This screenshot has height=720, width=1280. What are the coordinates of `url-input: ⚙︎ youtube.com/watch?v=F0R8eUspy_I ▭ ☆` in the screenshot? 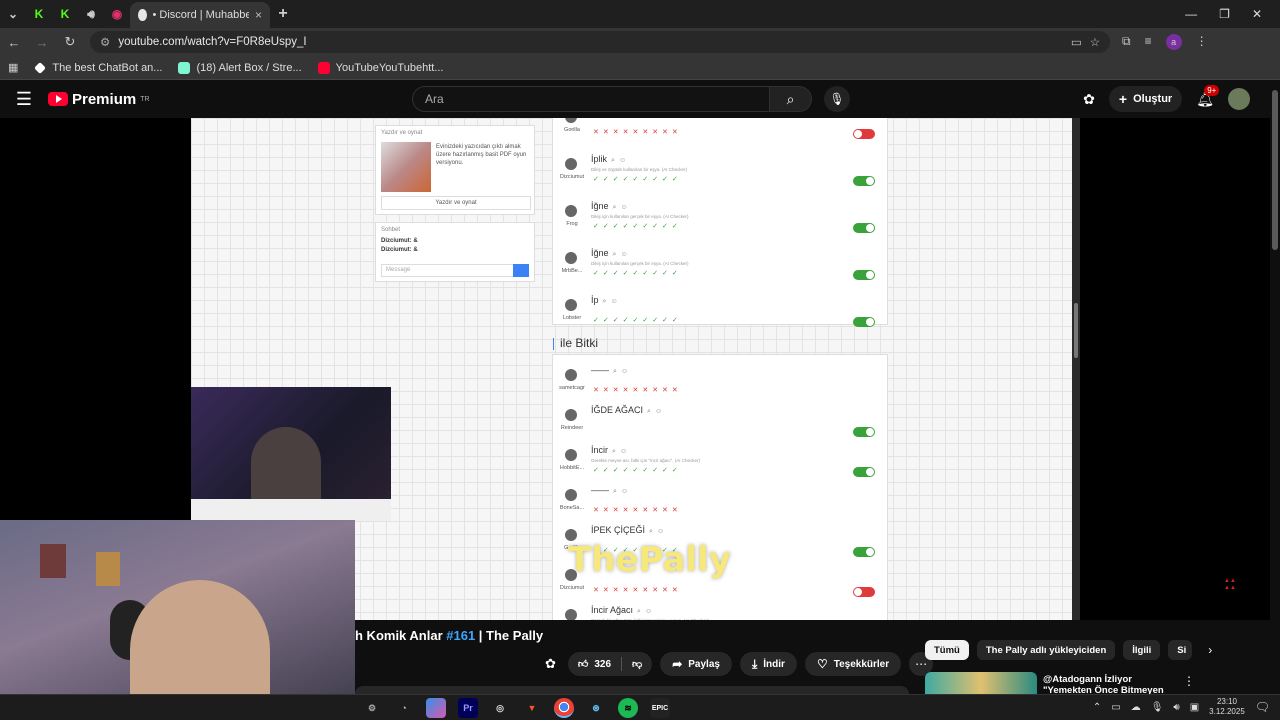 It's located at (600, 42).